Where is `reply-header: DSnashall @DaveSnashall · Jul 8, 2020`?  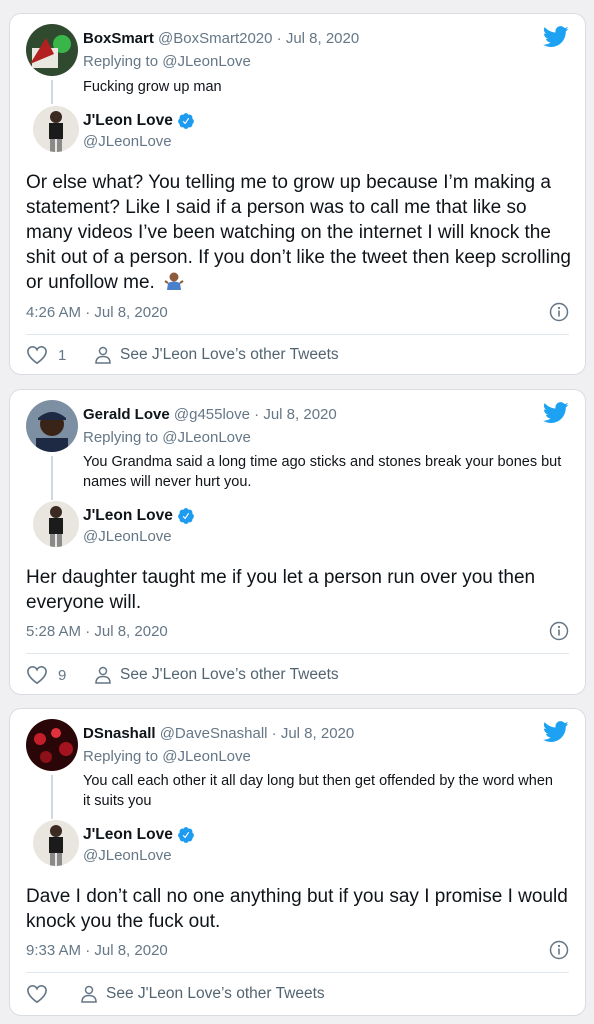 reply-header: DSnashall @DaveSnashall · Jul 8, 2020 is located at coordinates (218, 733).